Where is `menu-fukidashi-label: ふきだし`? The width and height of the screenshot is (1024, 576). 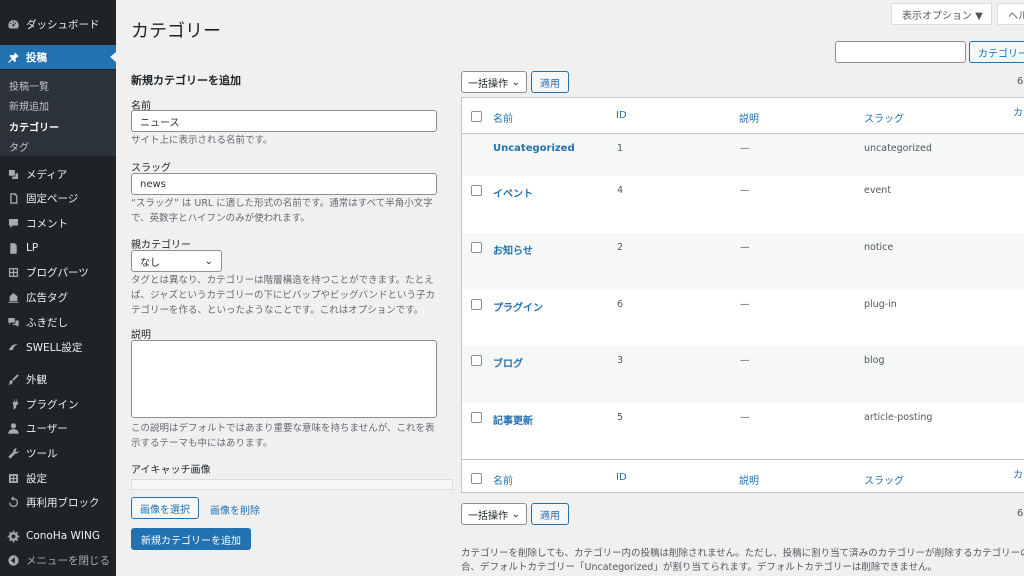
menu-fukidashi-label: ふきだし is located at coordinates (47, 322).